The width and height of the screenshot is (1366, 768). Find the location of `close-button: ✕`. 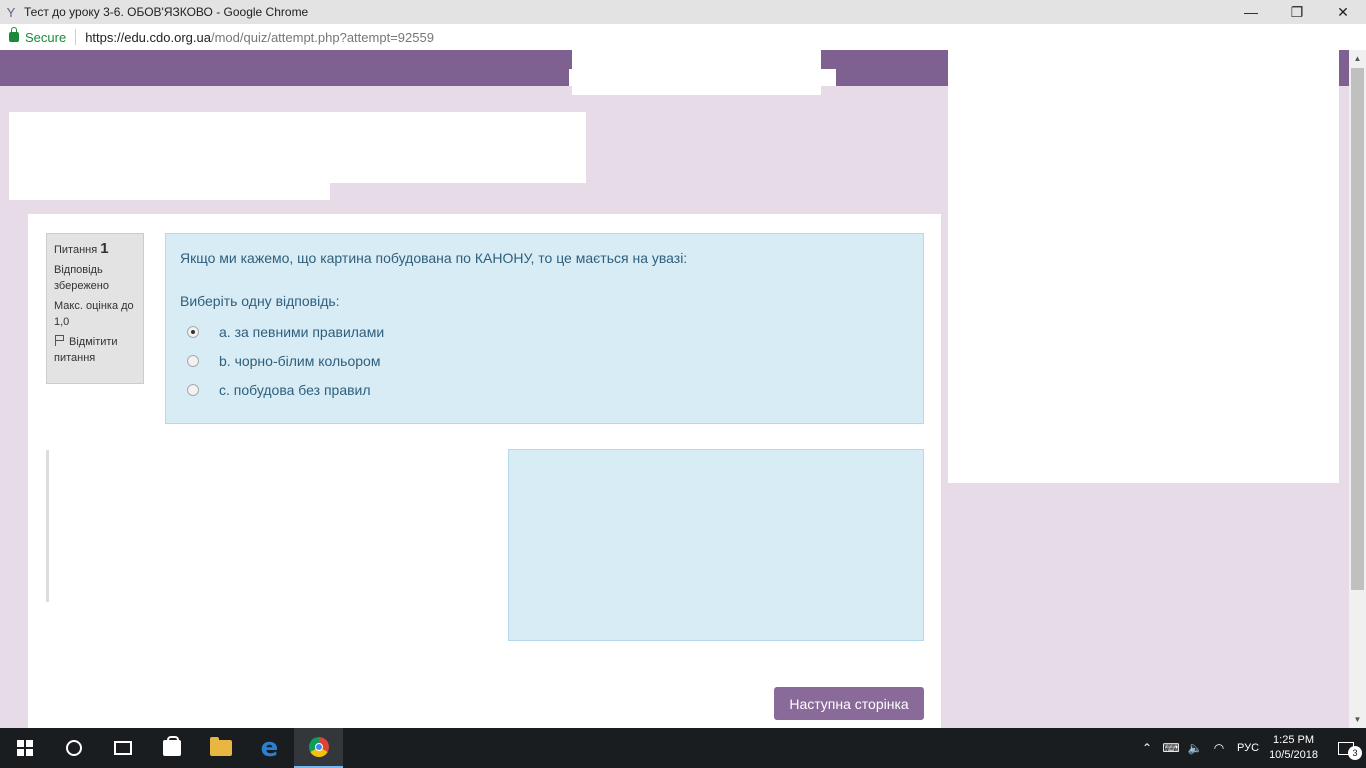

close-button: ✕ is located at coordinates (1343, 12).